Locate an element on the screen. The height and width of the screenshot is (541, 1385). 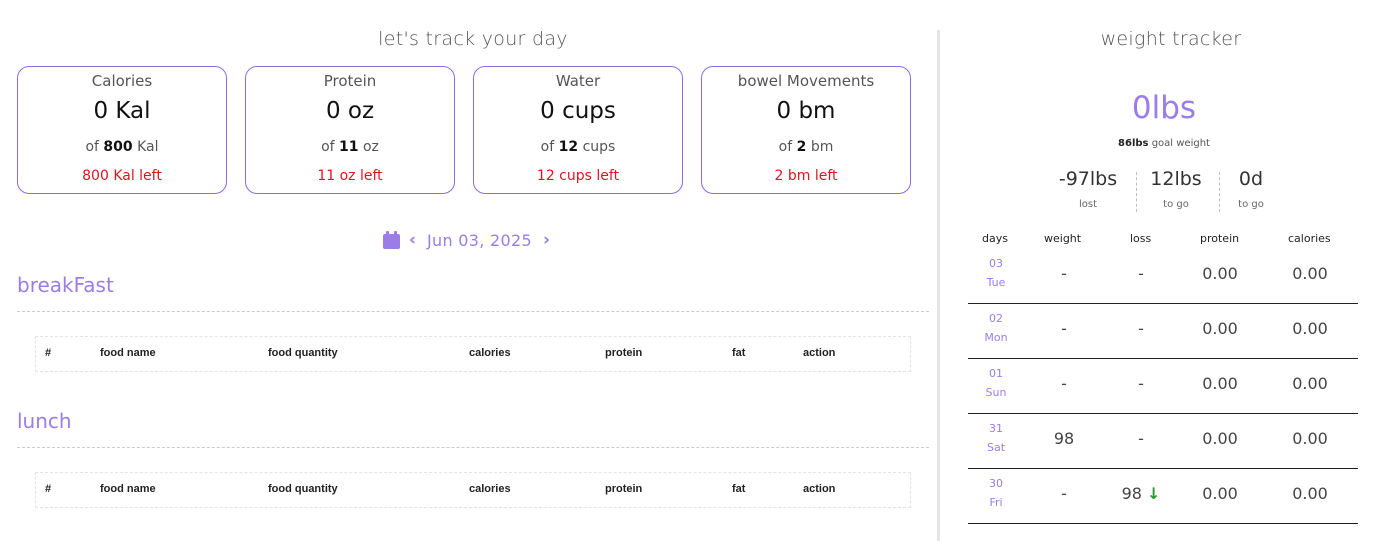
col-loss: loss is located at coordinates (1141, 238).